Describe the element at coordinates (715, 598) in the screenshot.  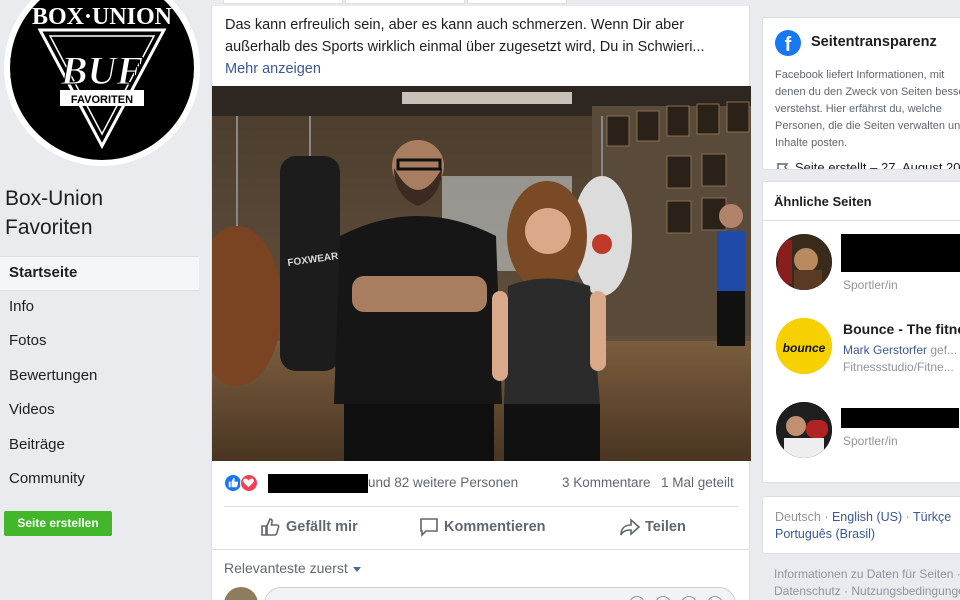
I see `sticker-icon` at that location.